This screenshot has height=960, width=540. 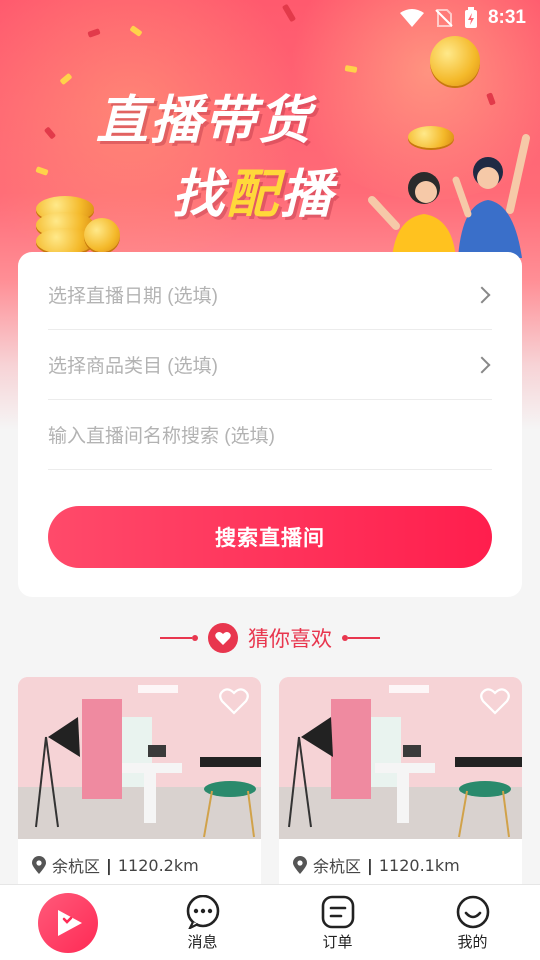 I want to click on distance-label: 1120.1km, so click(x=419, y=865).